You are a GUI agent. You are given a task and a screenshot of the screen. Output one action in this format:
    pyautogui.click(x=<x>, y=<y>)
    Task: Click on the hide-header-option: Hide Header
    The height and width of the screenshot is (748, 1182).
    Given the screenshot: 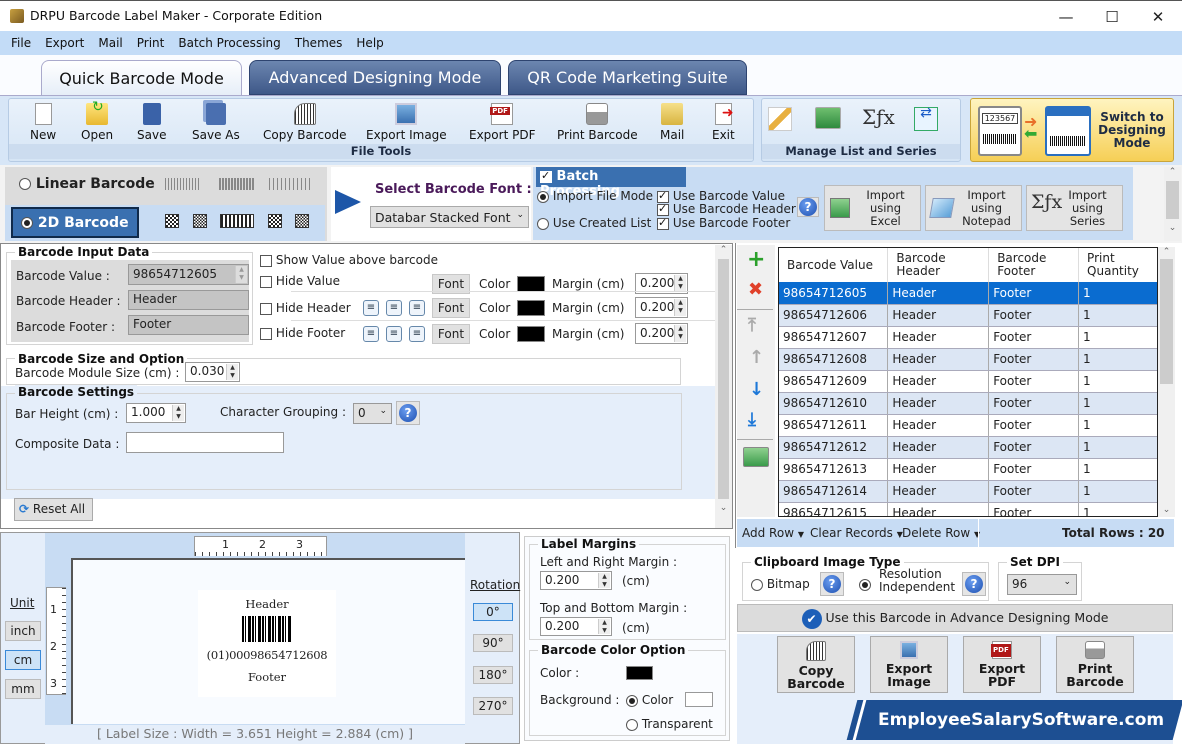 What is the action you would take?
    pyautogui.click(x=305, y=308)
    